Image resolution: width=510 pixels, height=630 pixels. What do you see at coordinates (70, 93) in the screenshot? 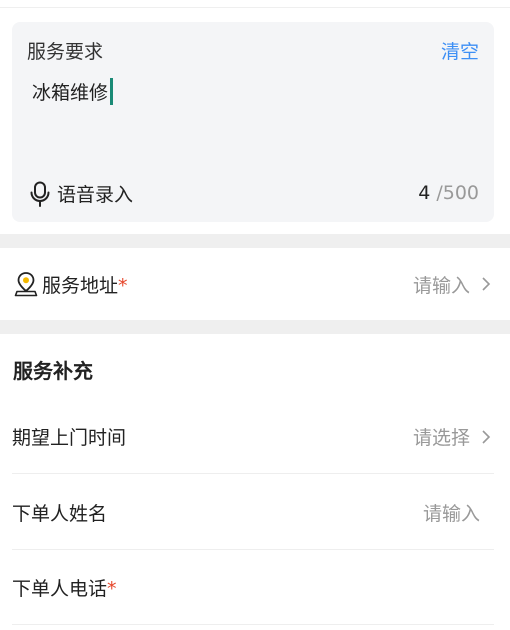
I see `service-request-text: 冰箱维修` at bounding box center [70, 93].